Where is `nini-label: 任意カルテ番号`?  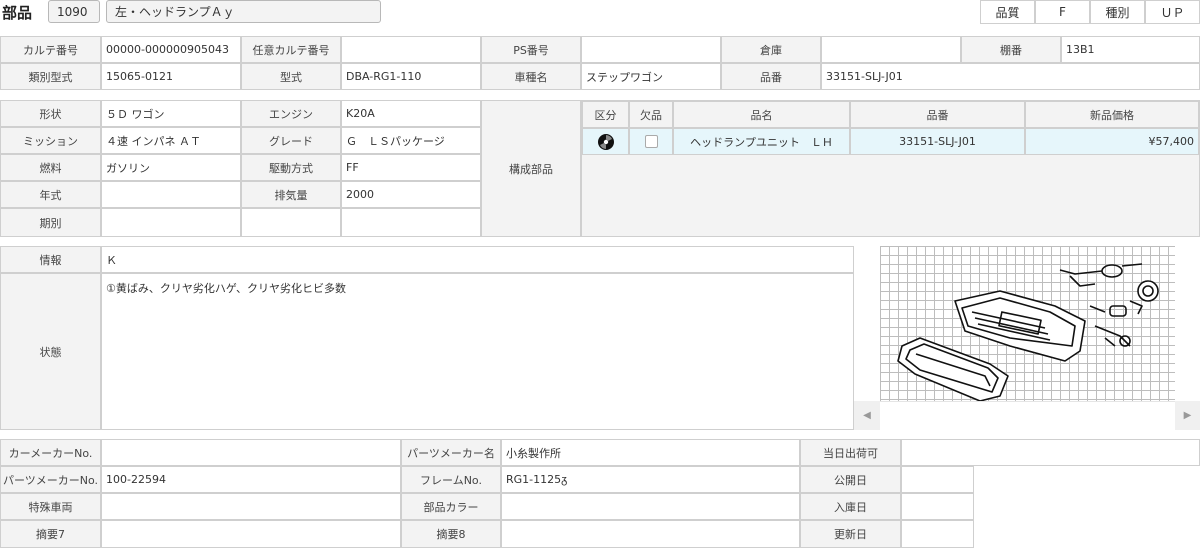 nini-label: 任意カルテ番号 is located at coordinates (291, 49).